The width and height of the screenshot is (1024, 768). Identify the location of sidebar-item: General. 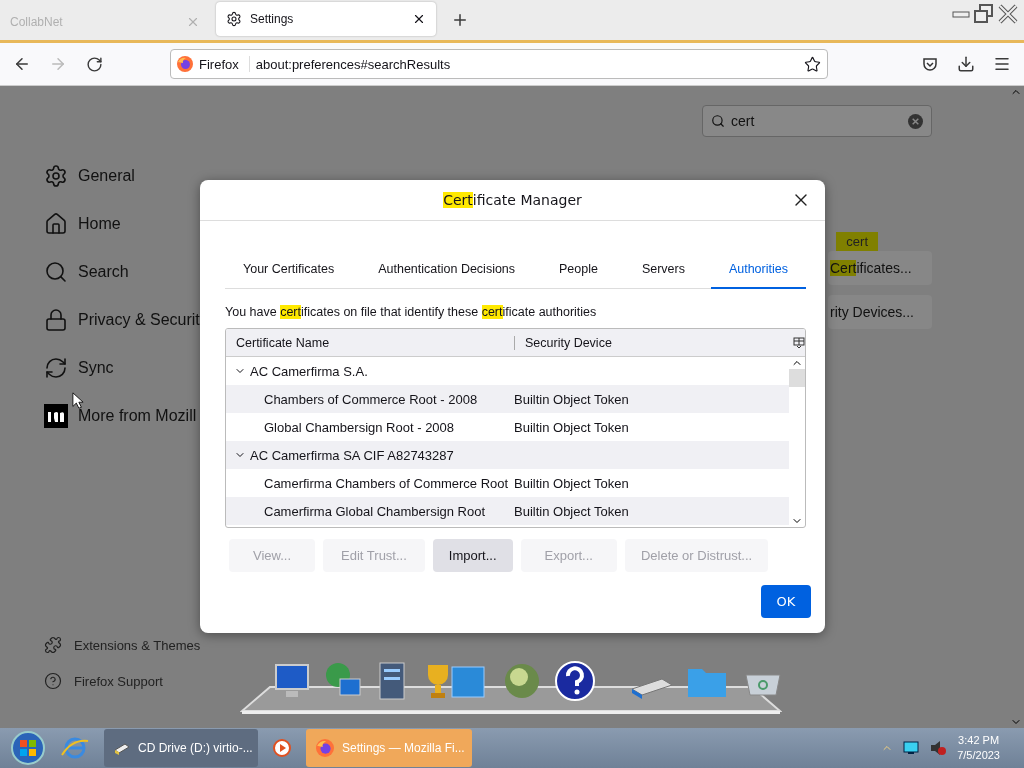
(147, 176).